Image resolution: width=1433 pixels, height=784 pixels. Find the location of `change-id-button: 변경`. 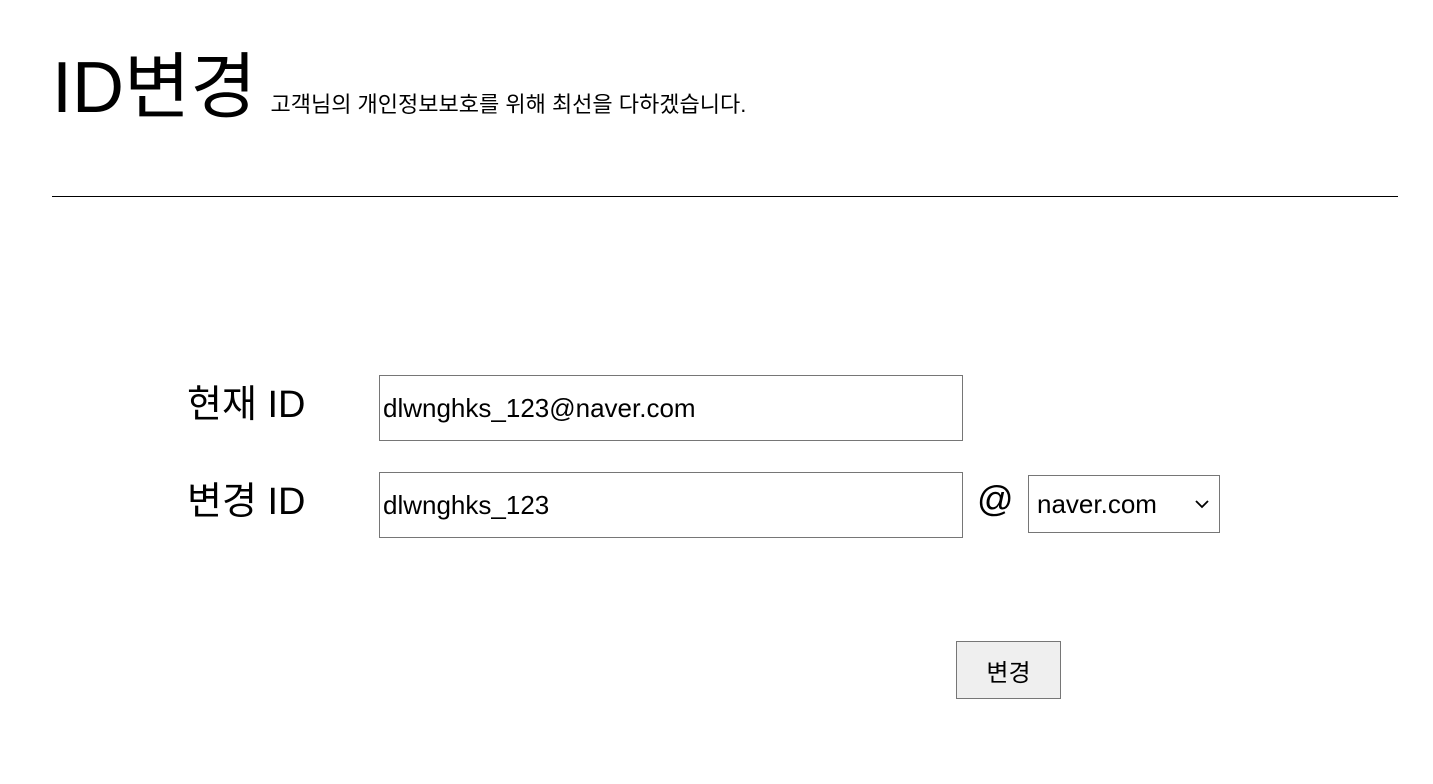

change-id-button: 변경 is located at coordinates (1008, 670).